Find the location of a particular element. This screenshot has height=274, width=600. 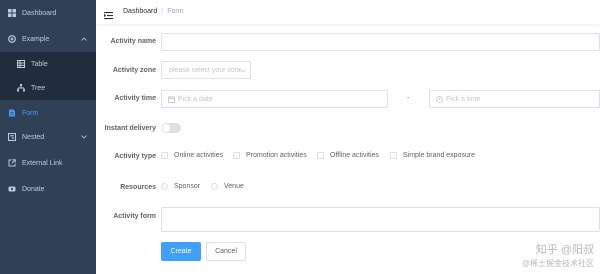

sidebar-item-label: External Link is located at coordinates (42, 163).